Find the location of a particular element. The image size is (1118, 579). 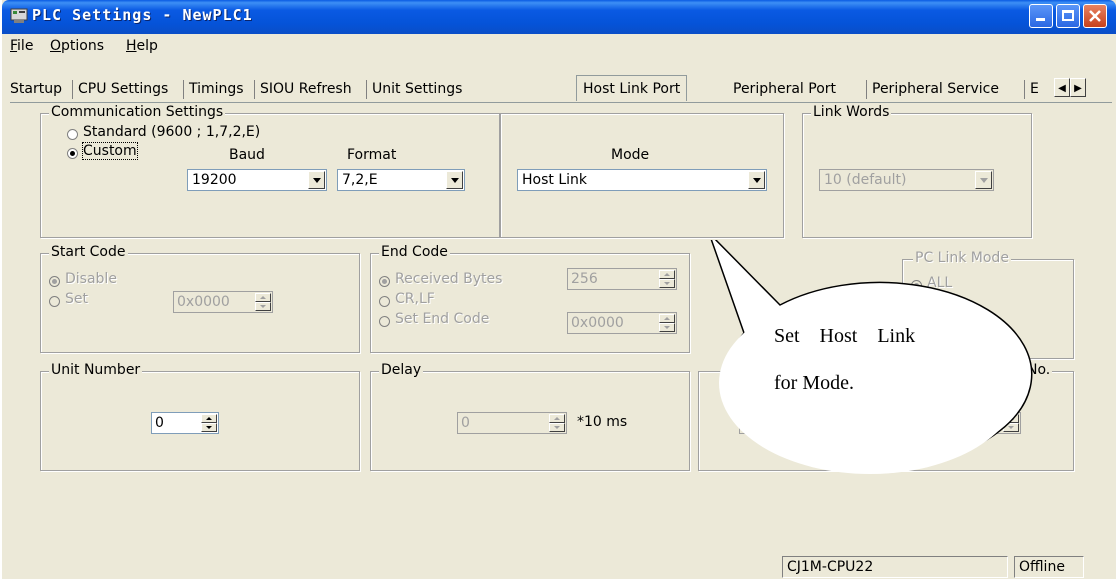

tab-siou-refresh: SIOU Refresh is located at coordinates (306, 89).